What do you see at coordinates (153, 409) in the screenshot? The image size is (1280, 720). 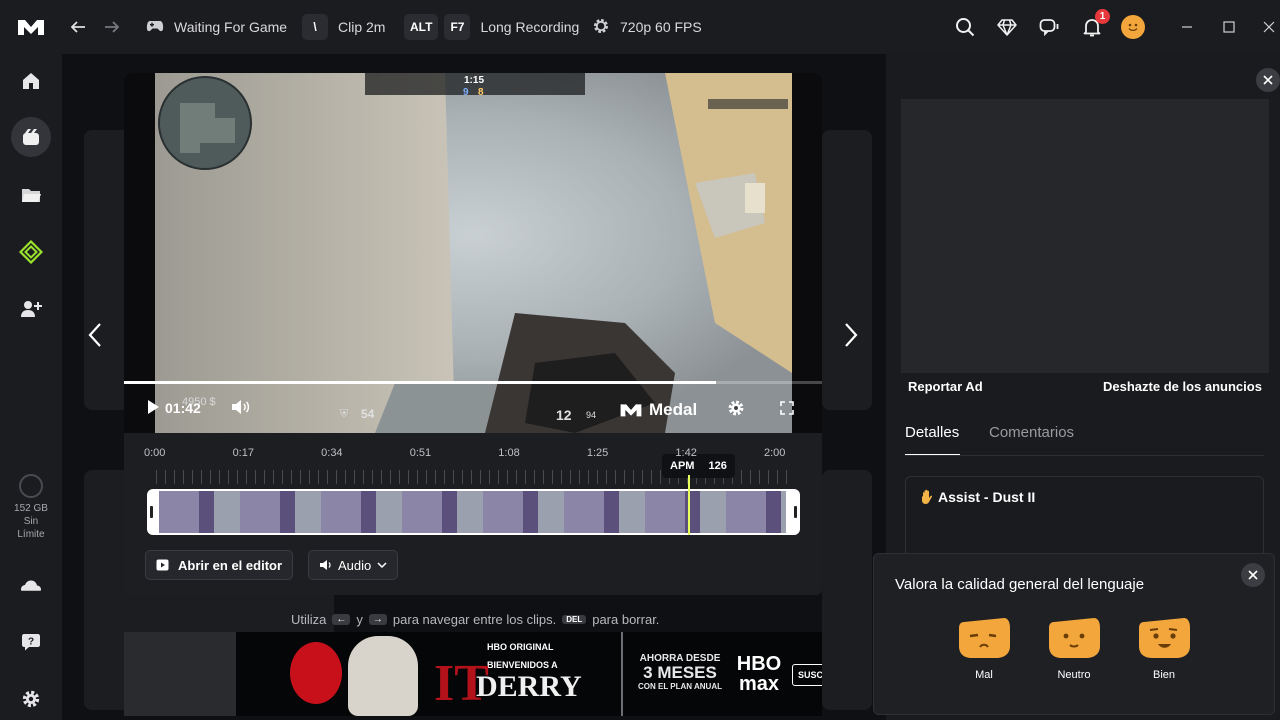 I see `play-icon` at bounding box center [153, 409].